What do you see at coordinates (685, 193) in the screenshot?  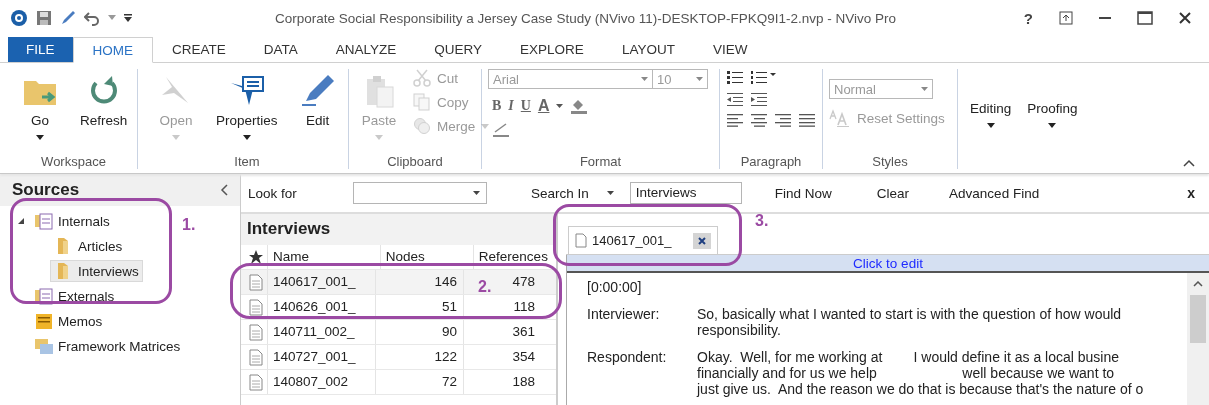 I see `search-in-field: Interviews` at bounding box center [685, 193].